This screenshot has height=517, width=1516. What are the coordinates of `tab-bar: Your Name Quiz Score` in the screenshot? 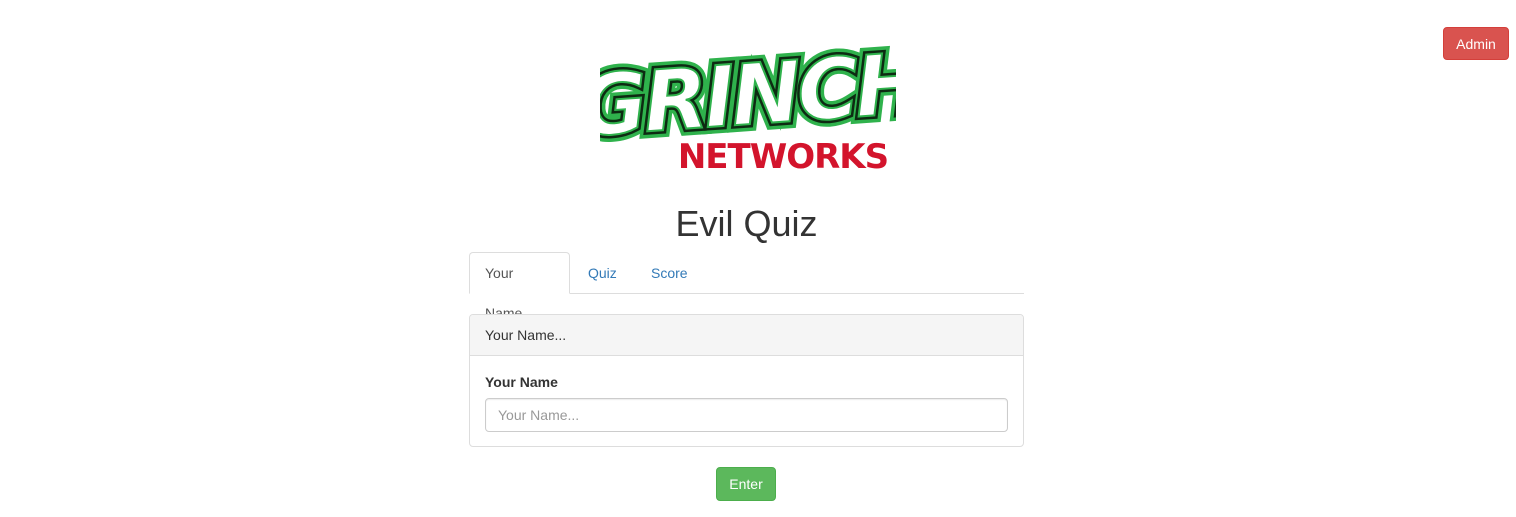 It's located at (746, 286).